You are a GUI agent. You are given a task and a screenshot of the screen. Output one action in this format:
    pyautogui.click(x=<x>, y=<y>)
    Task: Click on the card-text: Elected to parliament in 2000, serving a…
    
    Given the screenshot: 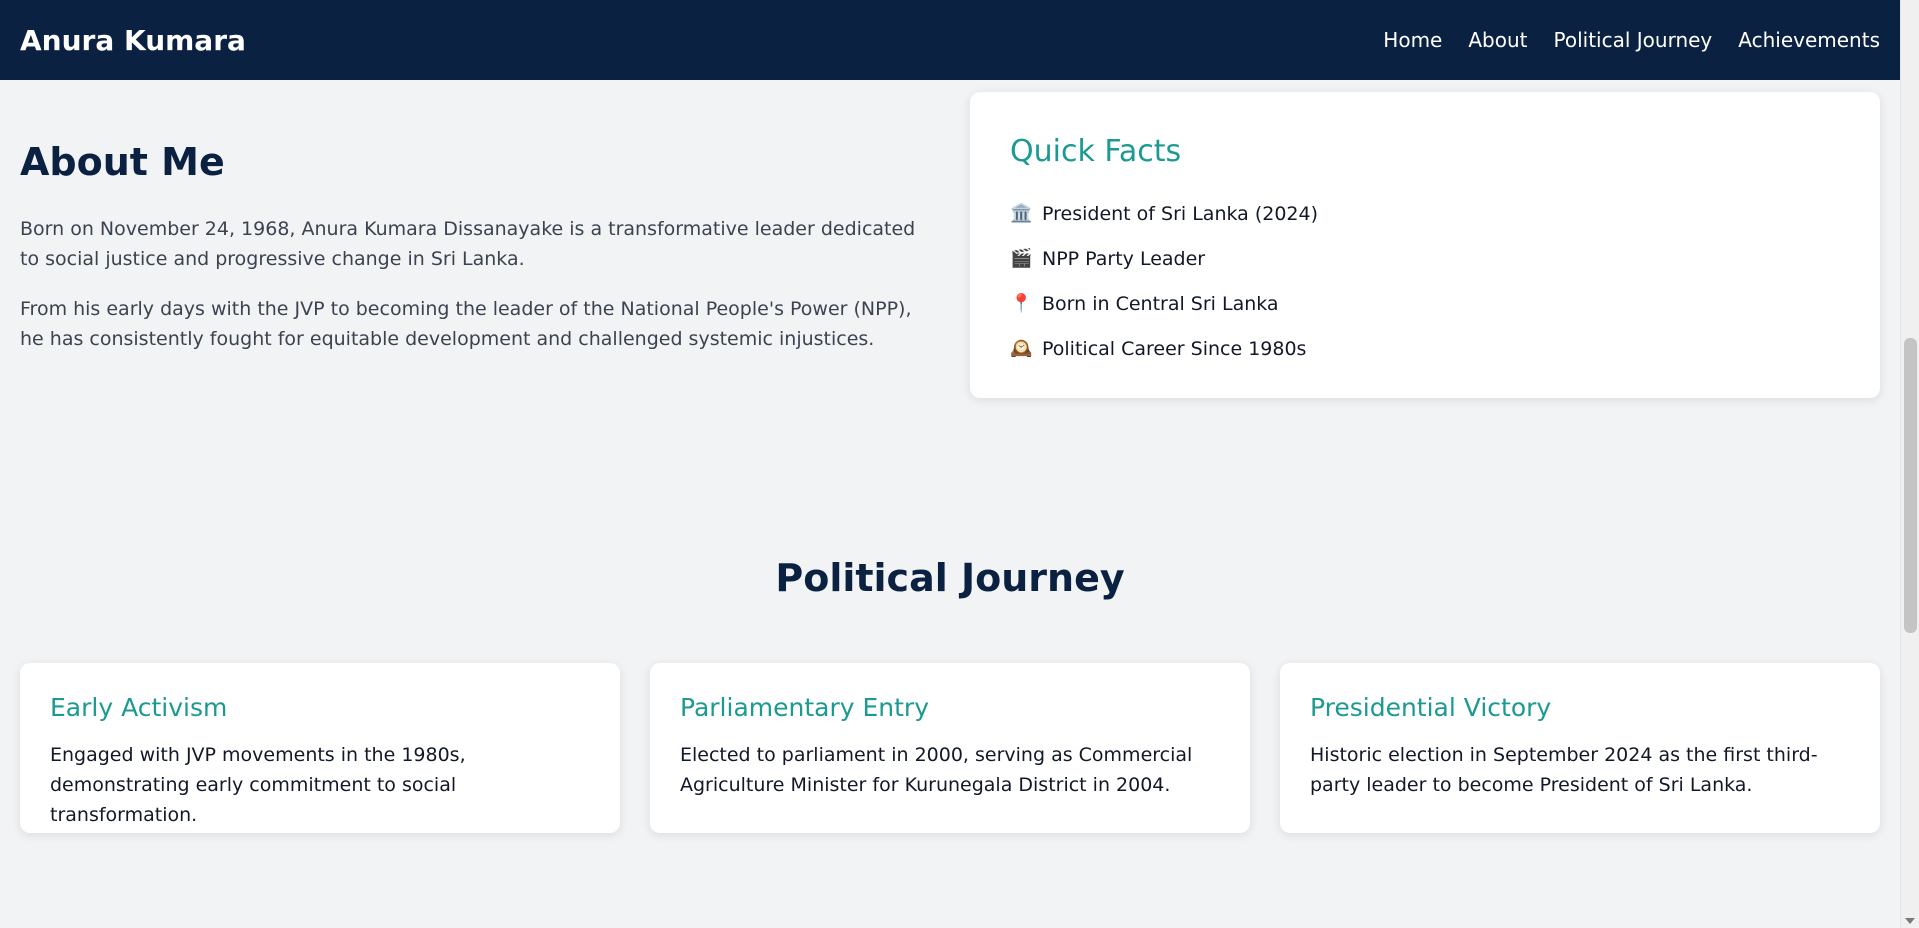 What is the action you would take?
    pyautogui.click(x=936, y=770)
    